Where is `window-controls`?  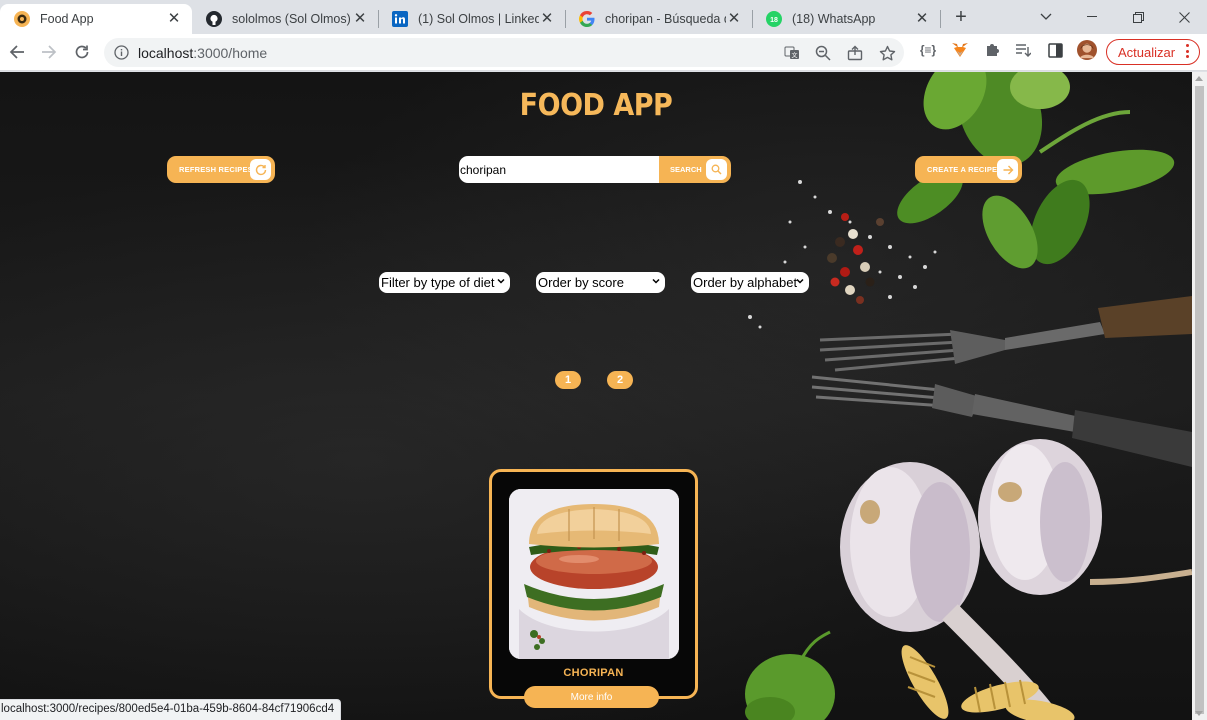
window-controls is located at coordinates (1115, 17).